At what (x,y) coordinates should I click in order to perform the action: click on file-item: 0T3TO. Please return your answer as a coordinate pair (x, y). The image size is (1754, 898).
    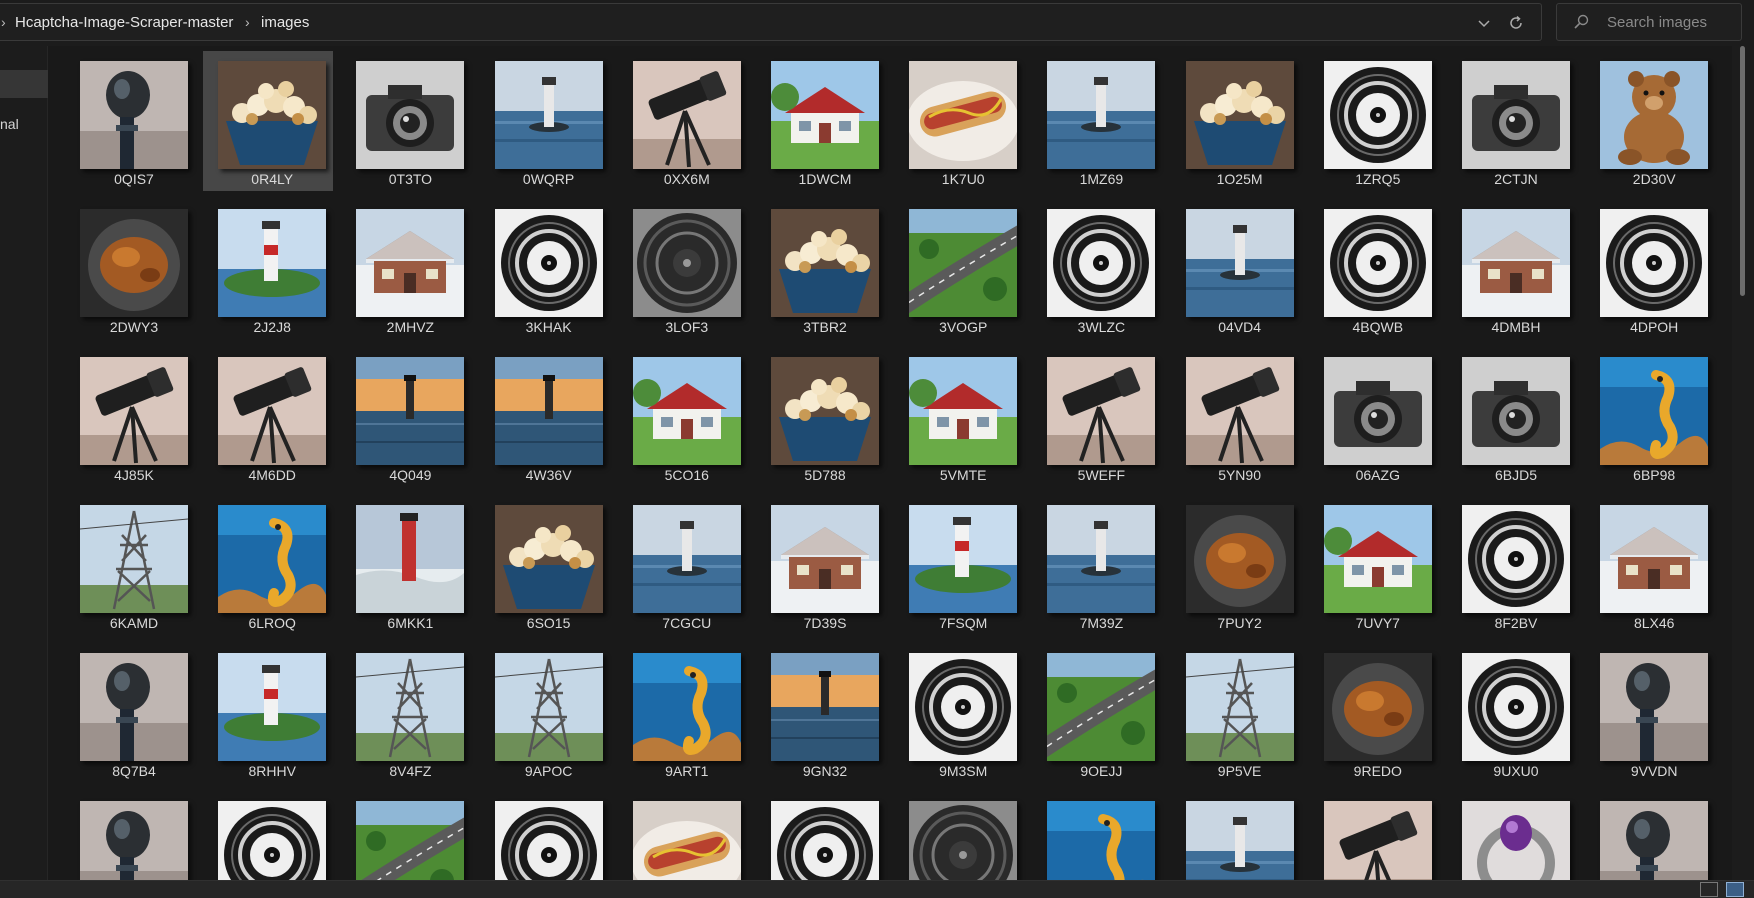
    Looking at the image, I should click on (406, 121).